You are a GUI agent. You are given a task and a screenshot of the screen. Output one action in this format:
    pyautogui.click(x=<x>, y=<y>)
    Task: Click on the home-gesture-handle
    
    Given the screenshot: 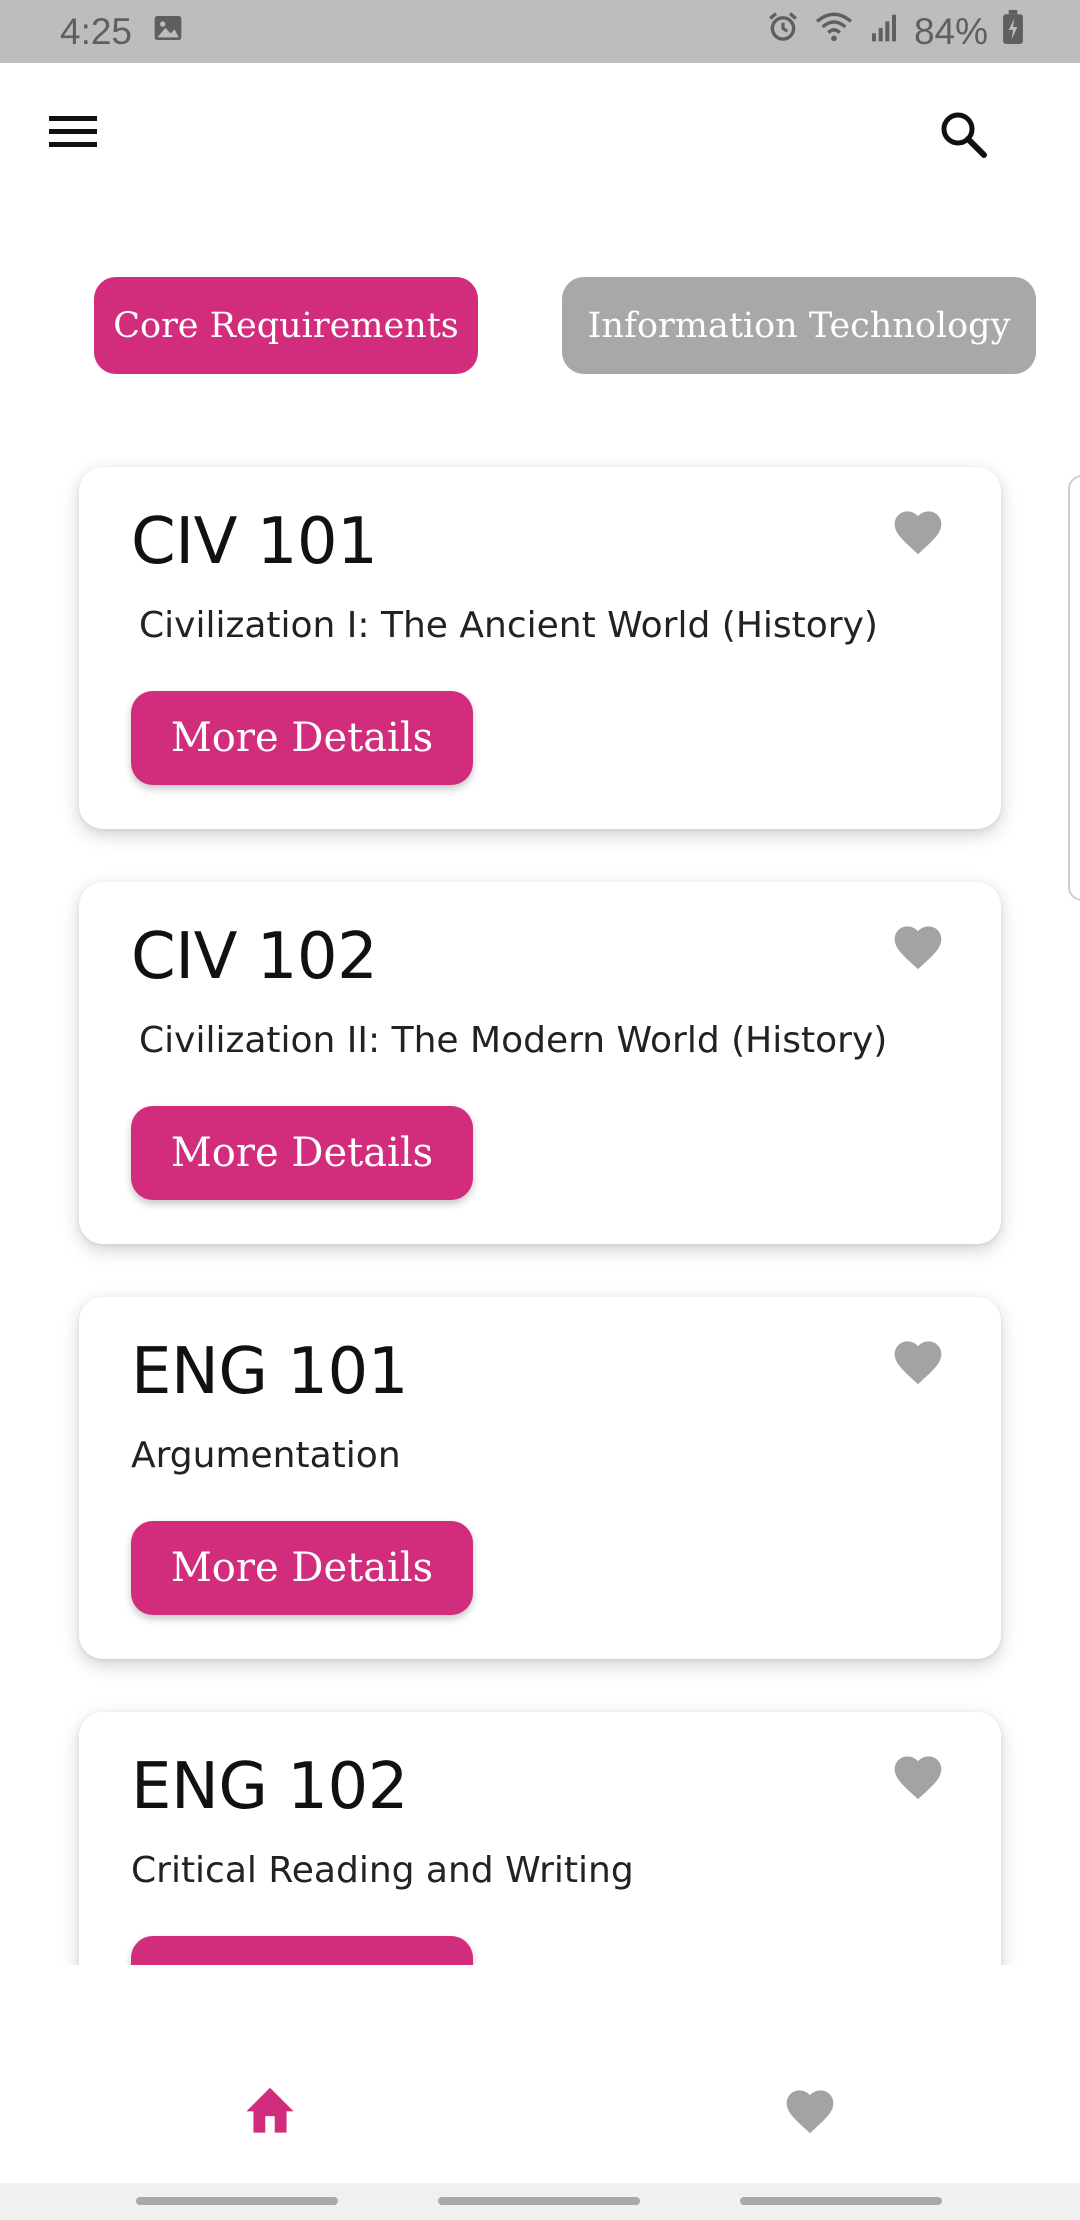 What is the action you would take?
    pyautogui.click(x=539, y=2201)
    